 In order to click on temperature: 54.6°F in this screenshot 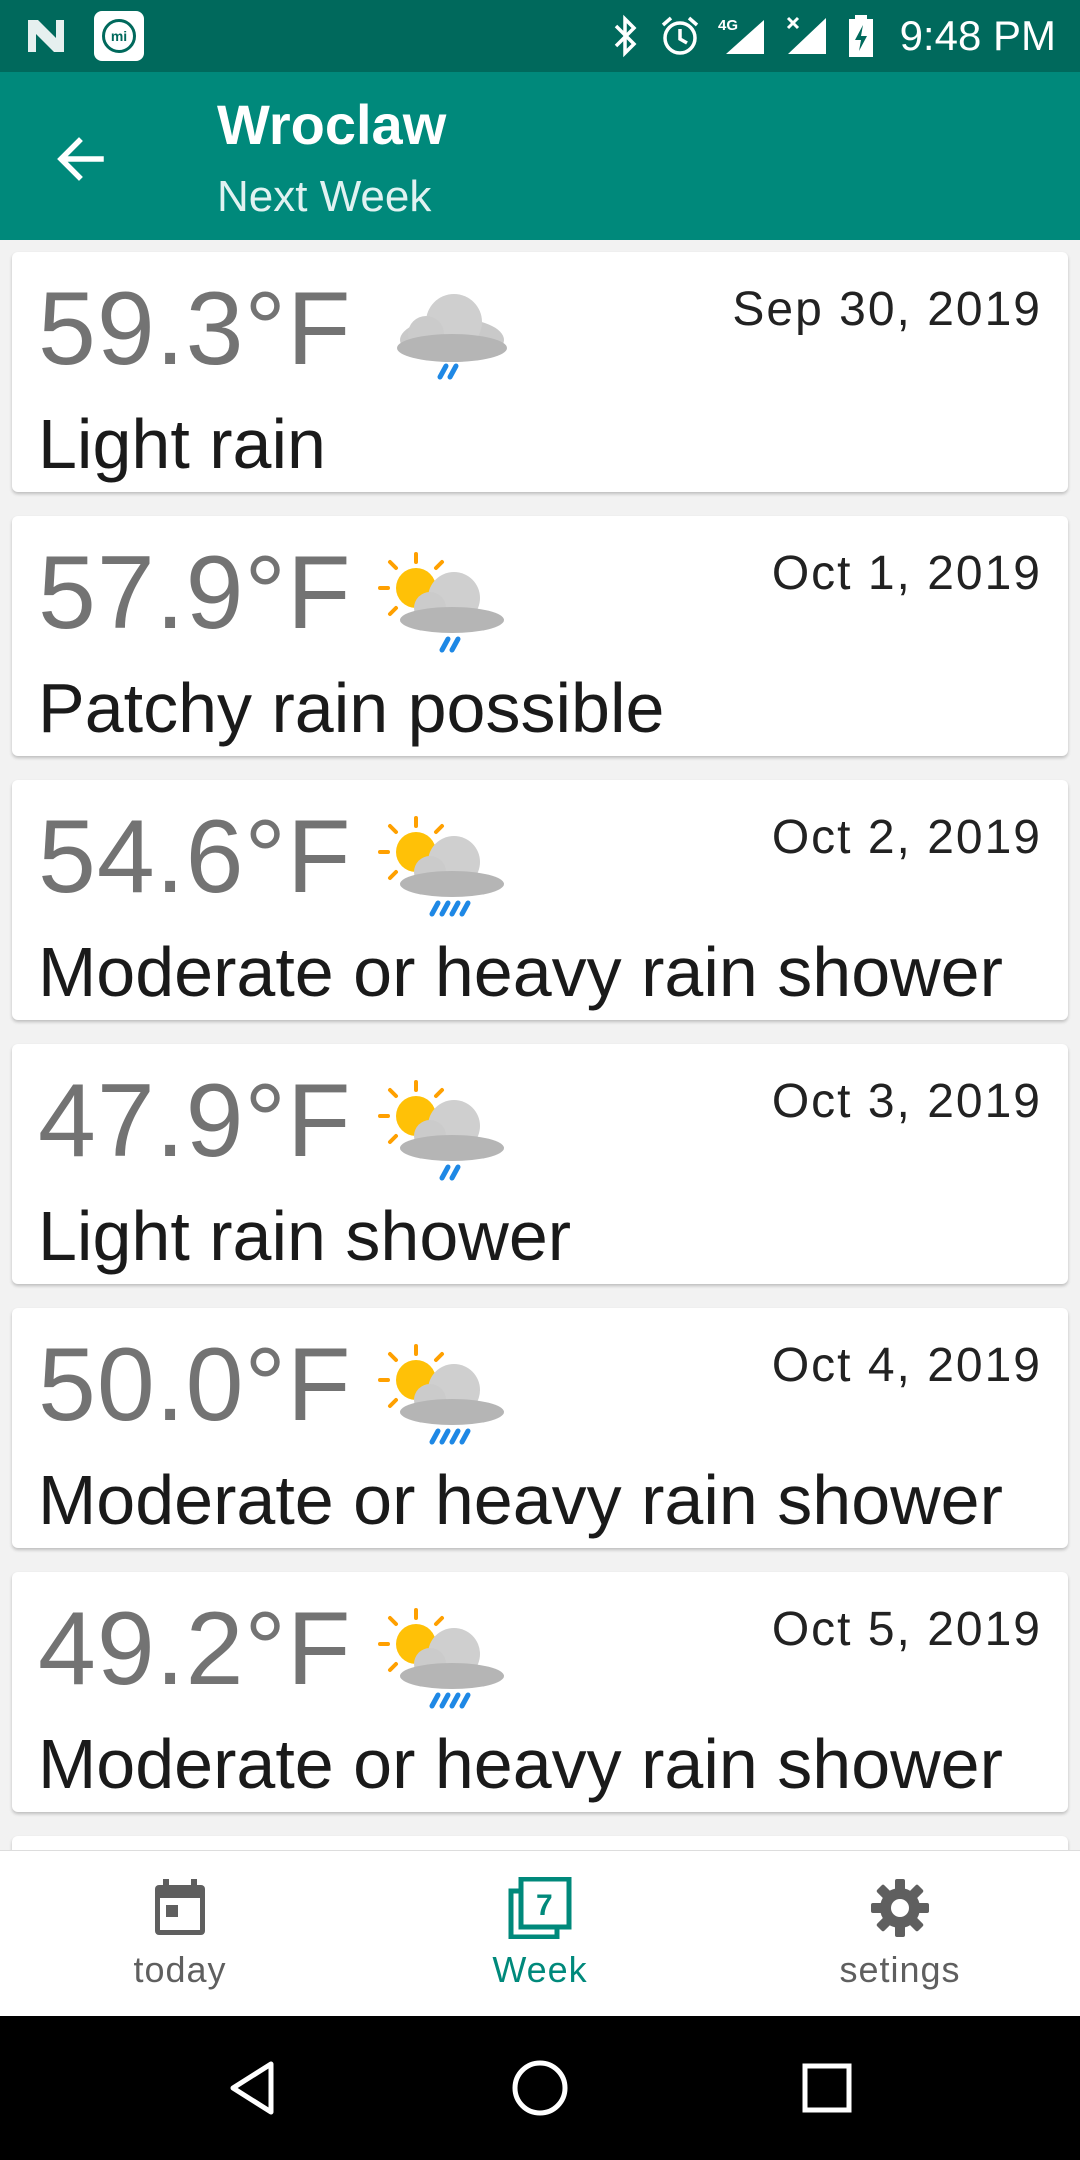, I will do `click(195, 857)`.